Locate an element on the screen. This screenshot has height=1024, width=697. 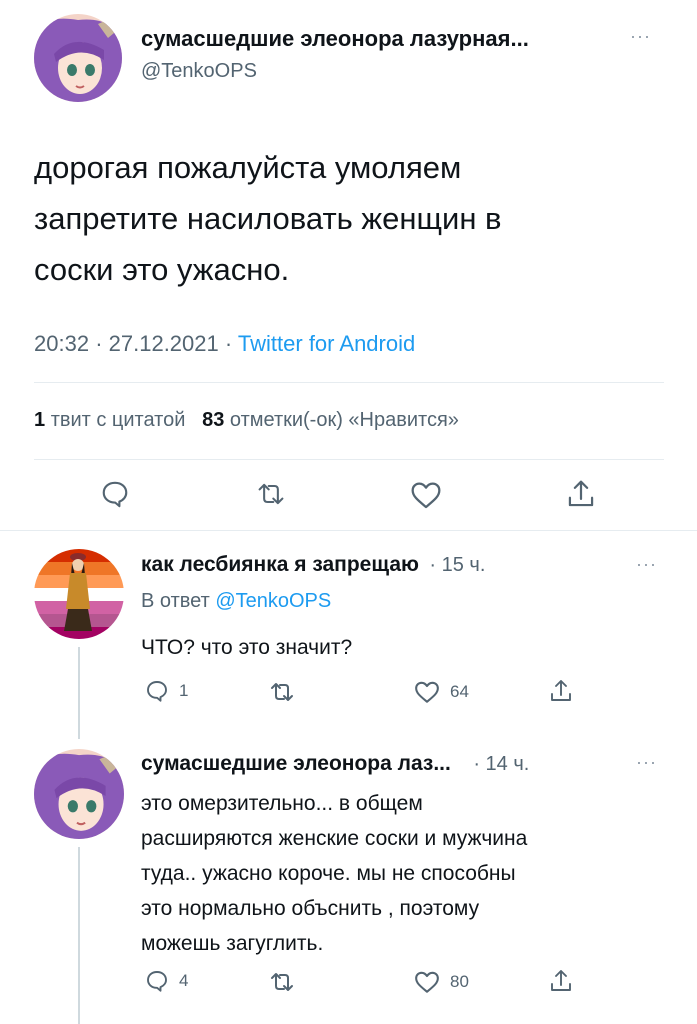
reply-button is located at coordinates (115, 494).